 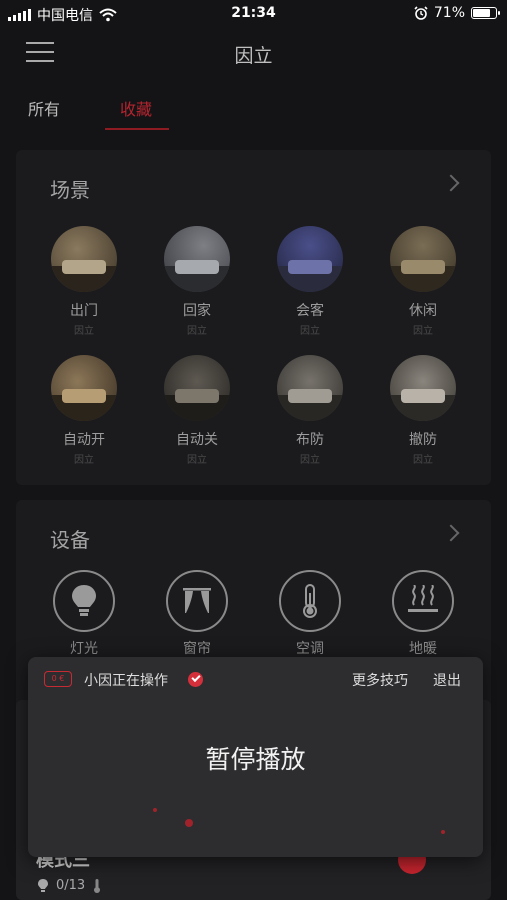 I want to click on tab-favorites: 收藏, so click(x=136, y=108).